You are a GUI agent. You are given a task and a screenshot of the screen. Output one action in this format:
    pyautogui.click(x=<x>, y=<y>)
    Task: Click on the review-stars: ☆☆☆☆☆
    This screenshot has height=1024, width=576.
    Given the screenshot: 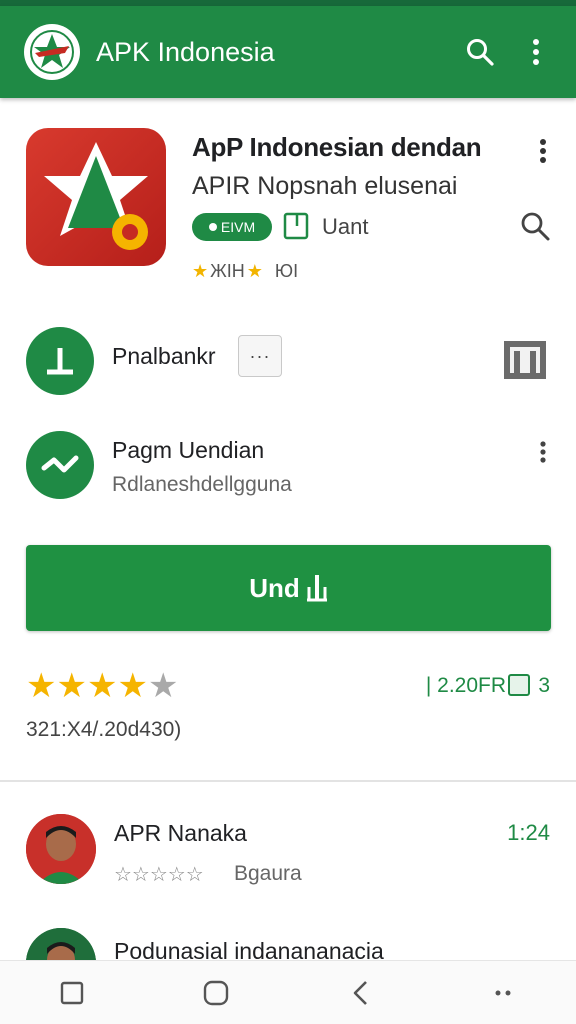 What is the action you would take?
    pyautogui.click(x=159, y=875)
    